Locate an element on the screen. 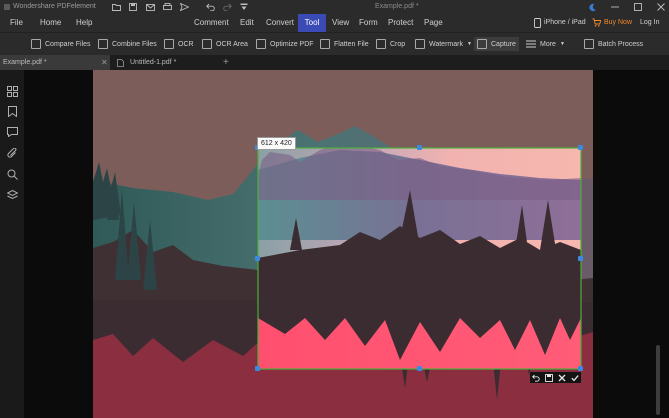 The height and width of the screenshot is (418, 669). resize-handle-bottom-left is located at coordinates (257, 368).